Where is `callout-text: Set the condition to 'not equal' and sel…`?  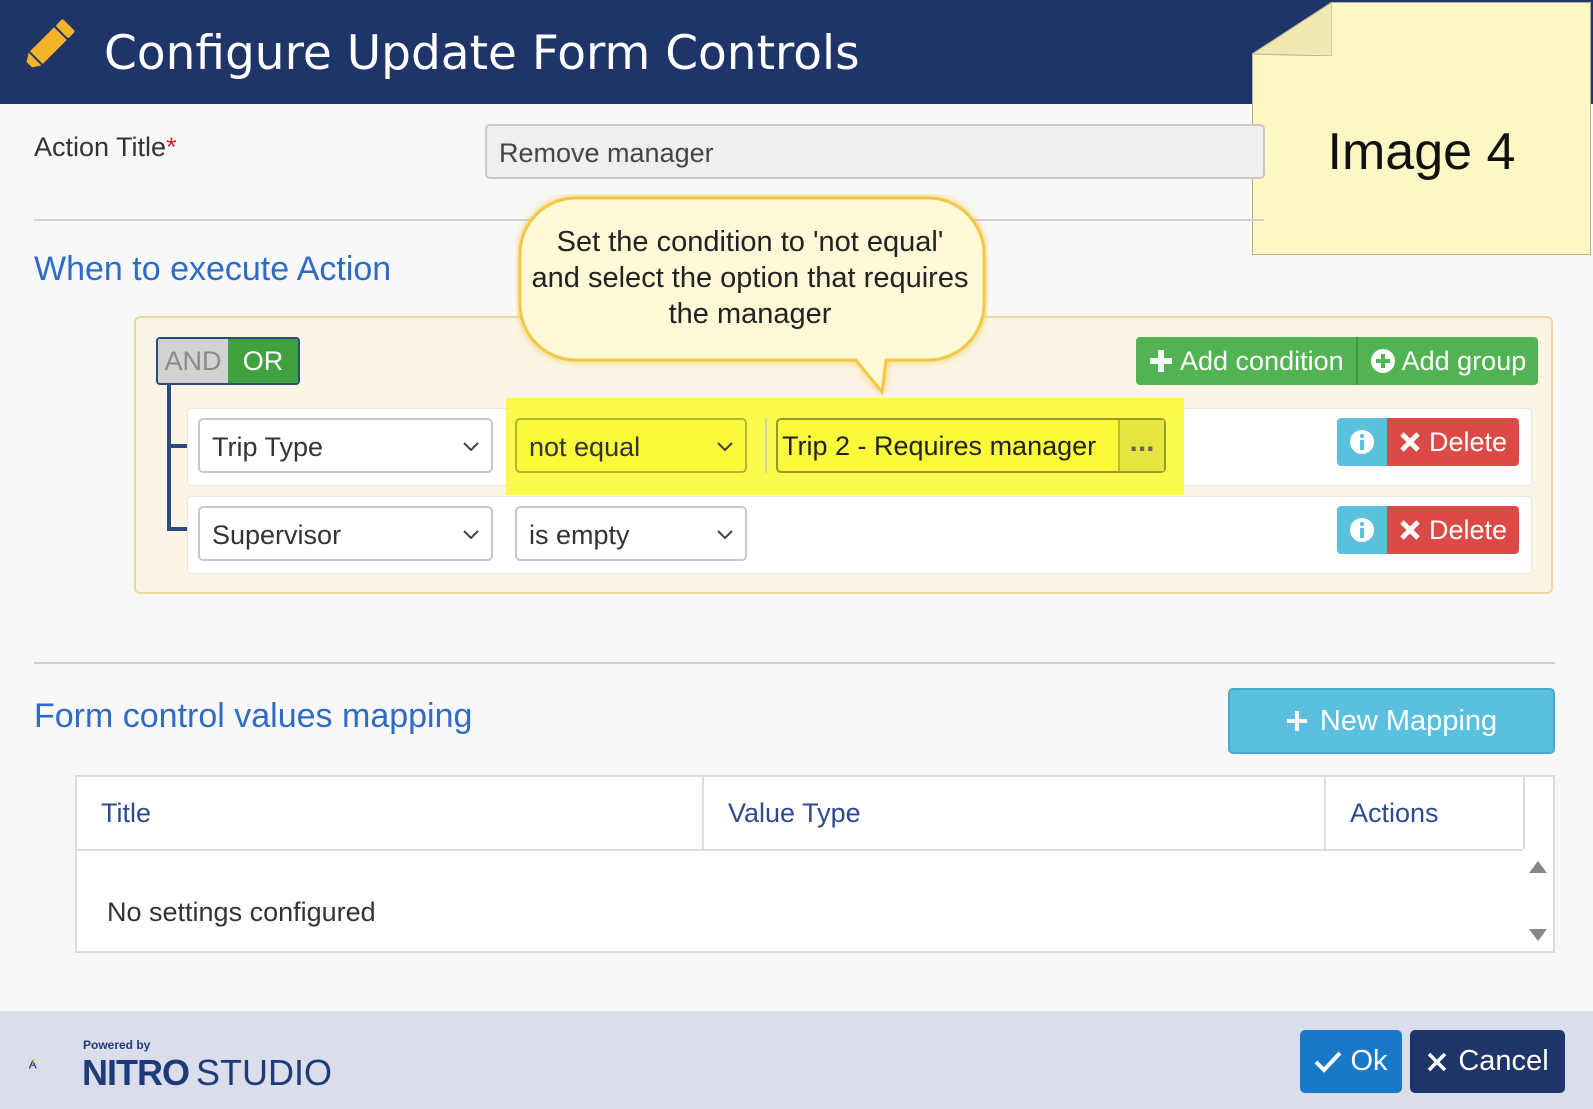
callout-text: Set the condition to 'not equal' and sel… is located at coordinates (750, 278).